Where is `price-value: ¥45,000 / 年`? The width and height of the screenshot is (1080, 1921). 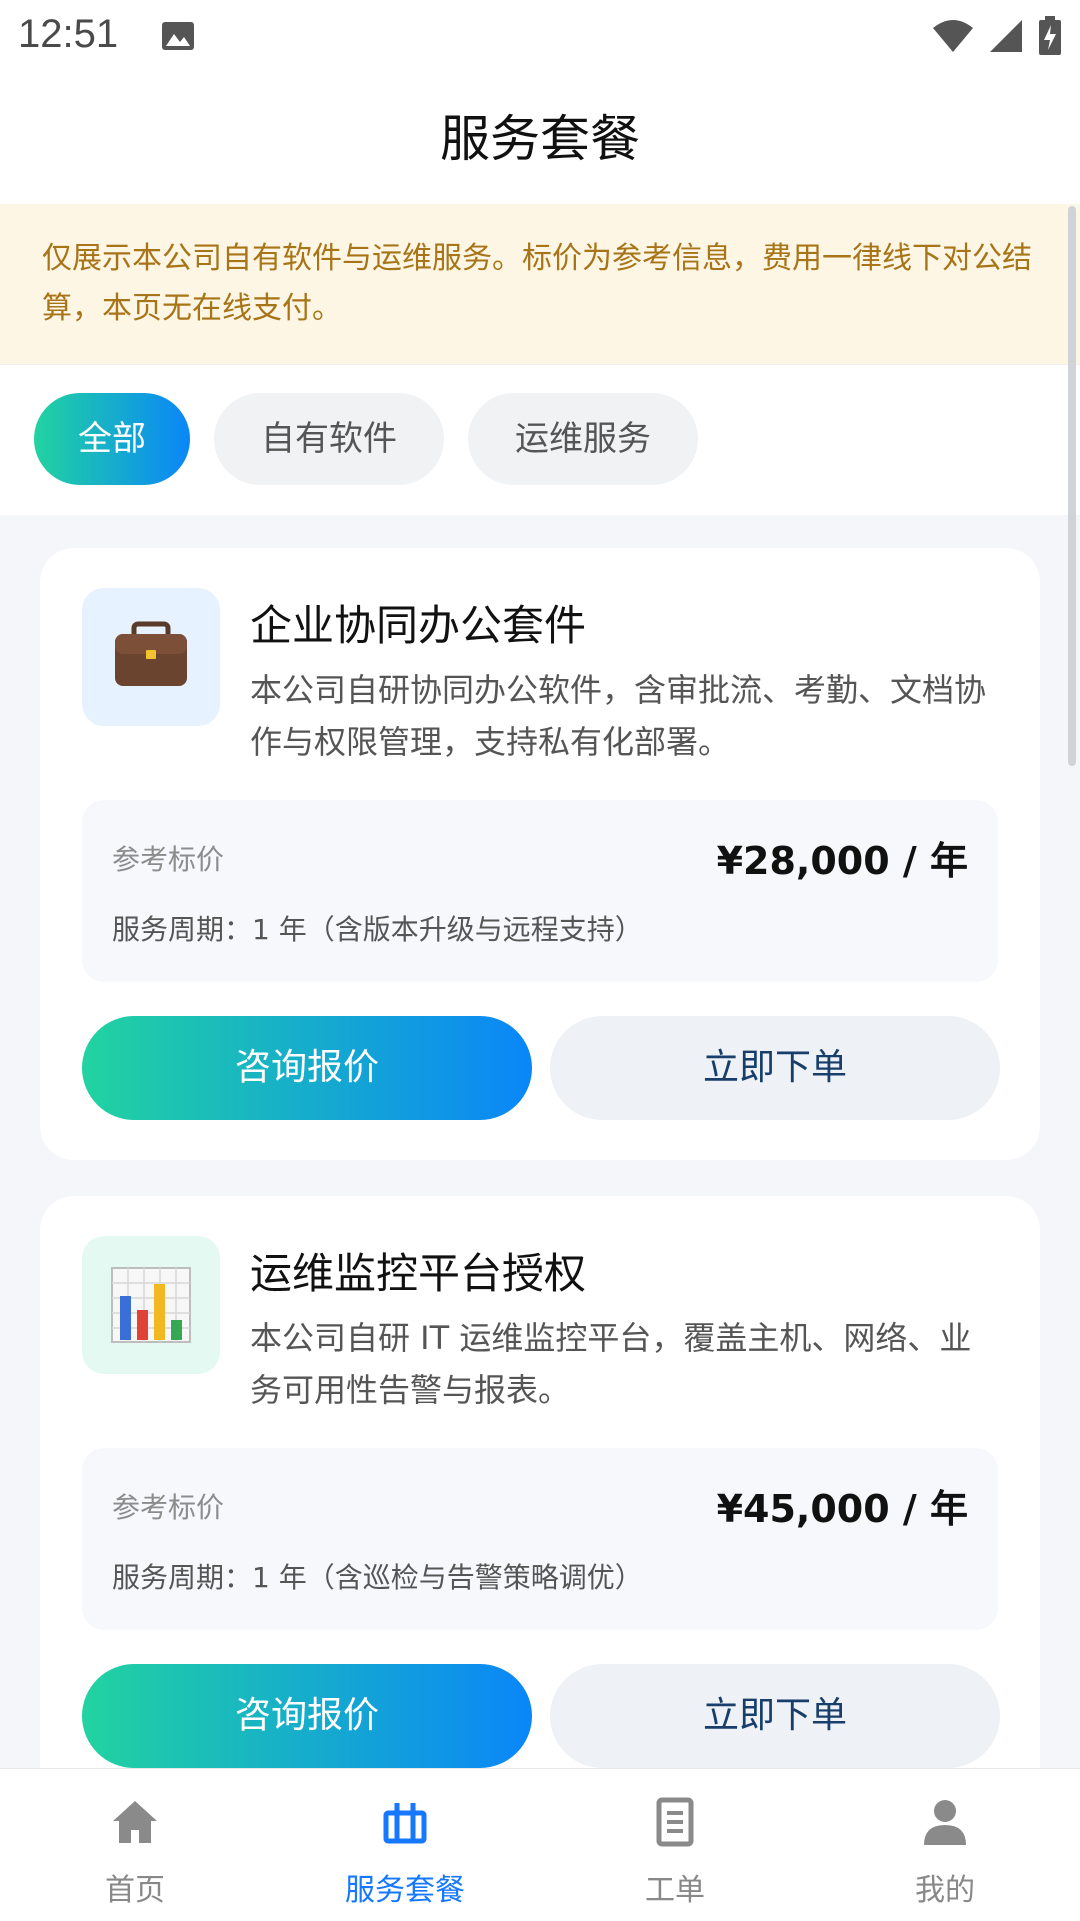
price-value: ¥45,000 / 年 is located at coordinates (842, 1509).